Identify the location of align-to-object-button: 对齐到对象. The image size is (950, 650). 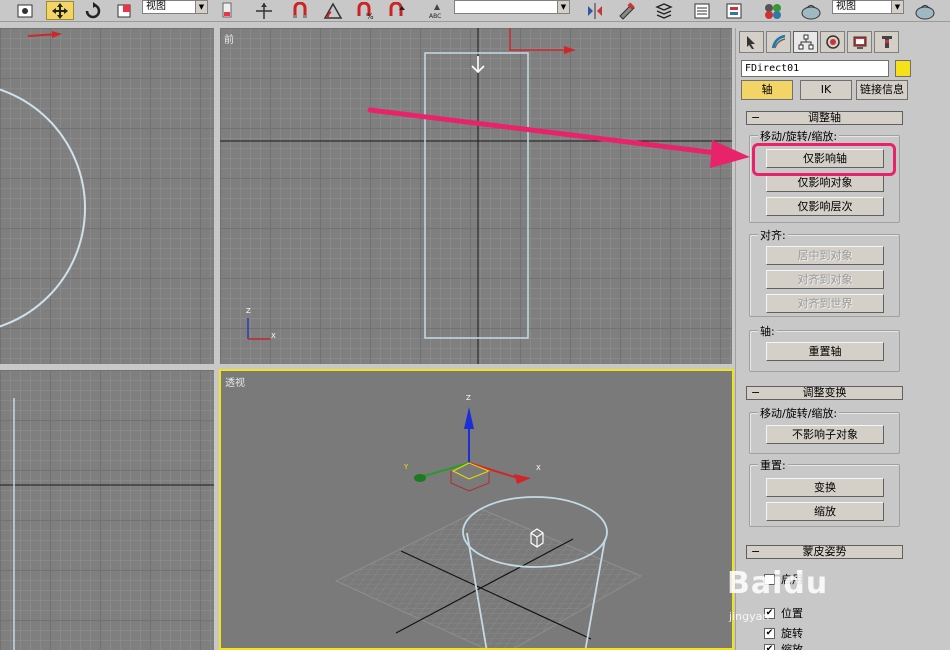
(825, 279).